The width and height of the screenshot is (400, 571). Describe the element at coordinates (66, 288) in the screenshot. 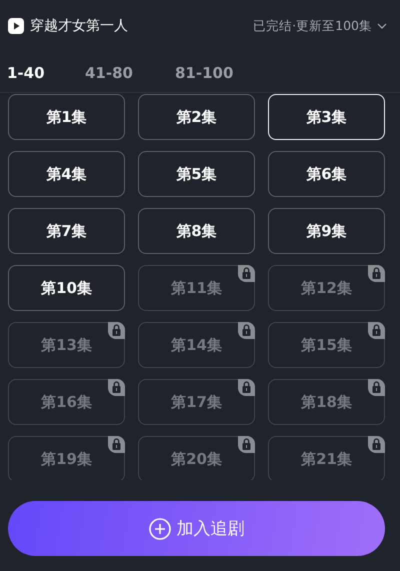

I see `episode-button: 第10集` at that location.